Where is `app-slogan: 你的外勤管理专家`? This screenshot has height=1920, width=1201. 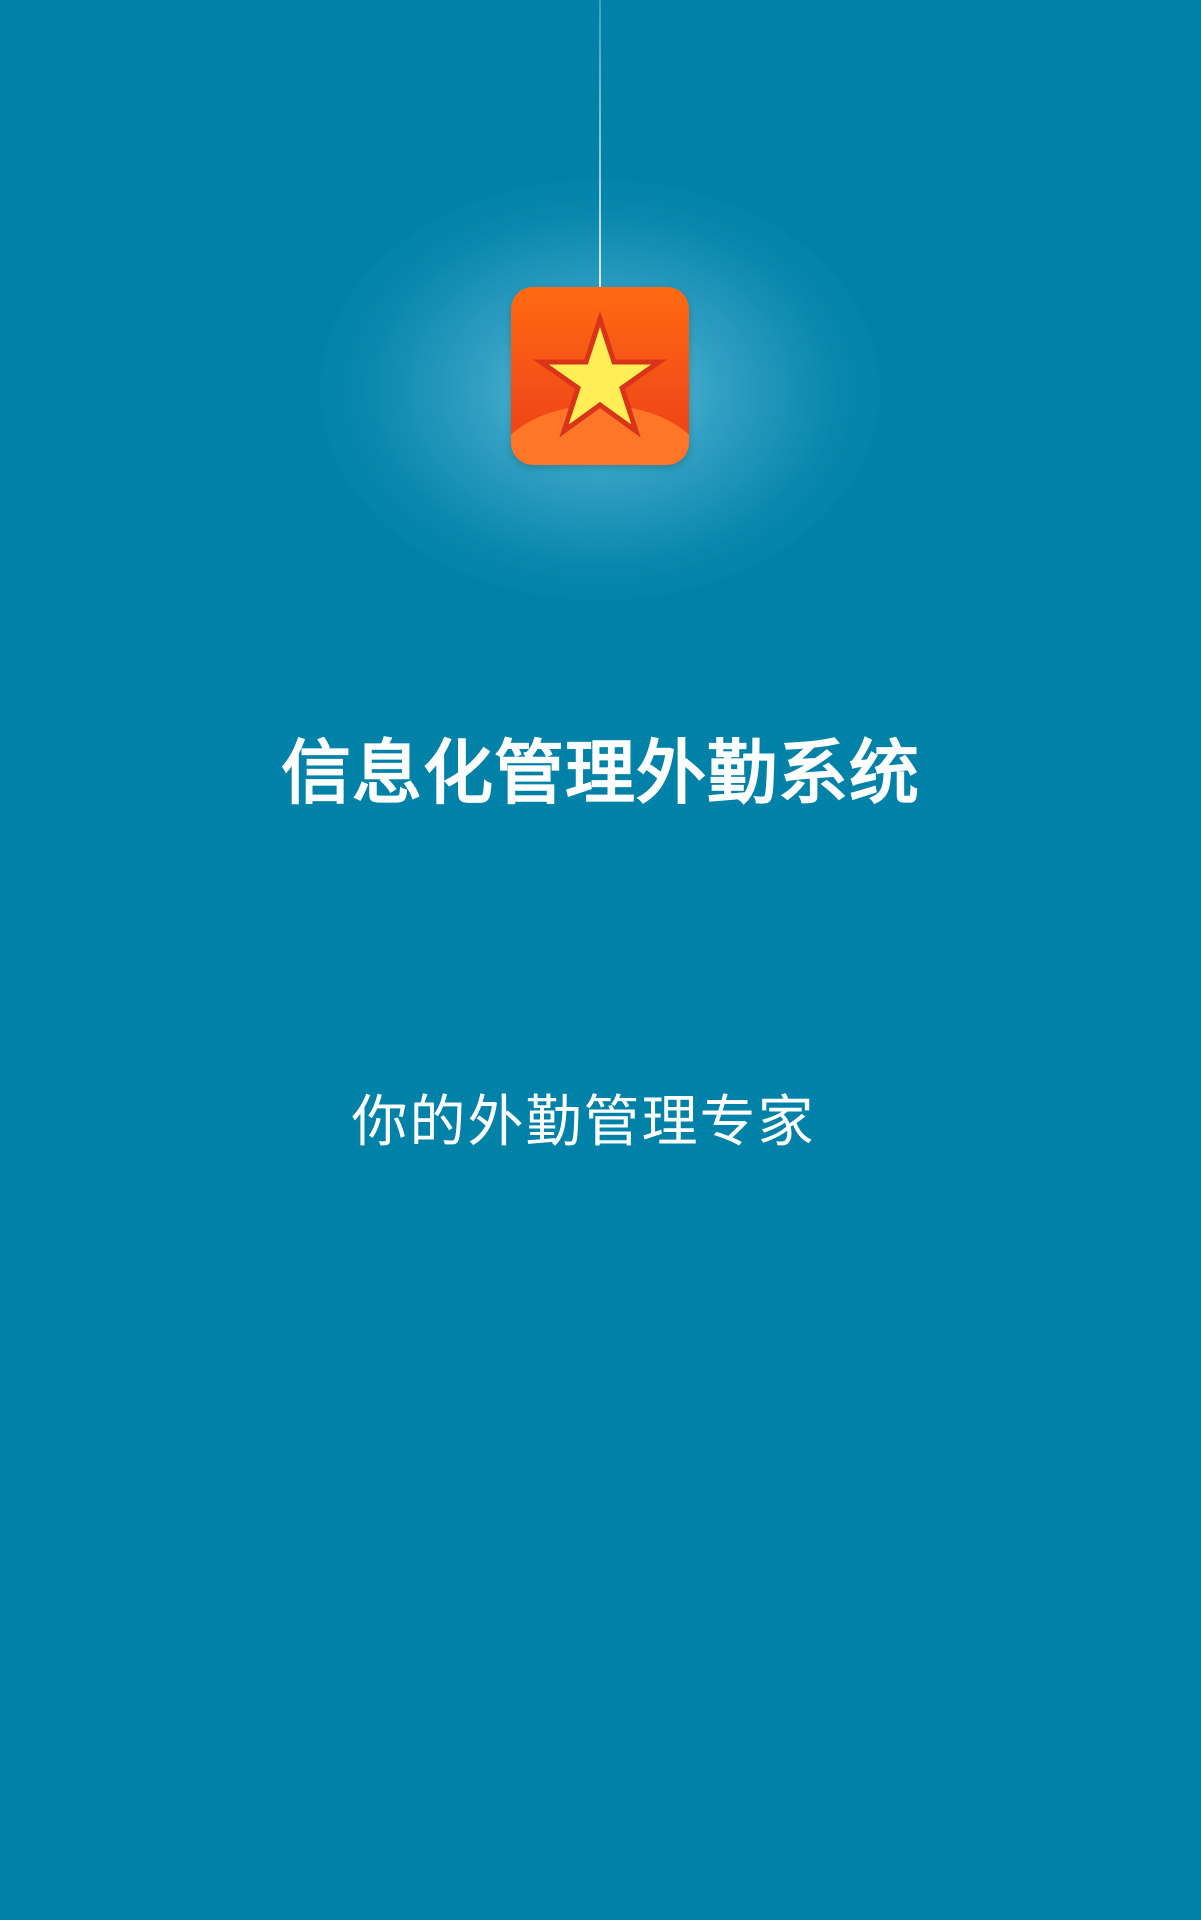
app-slogan: 你的外勤管理专家 is located at coordinates (583, 1122).